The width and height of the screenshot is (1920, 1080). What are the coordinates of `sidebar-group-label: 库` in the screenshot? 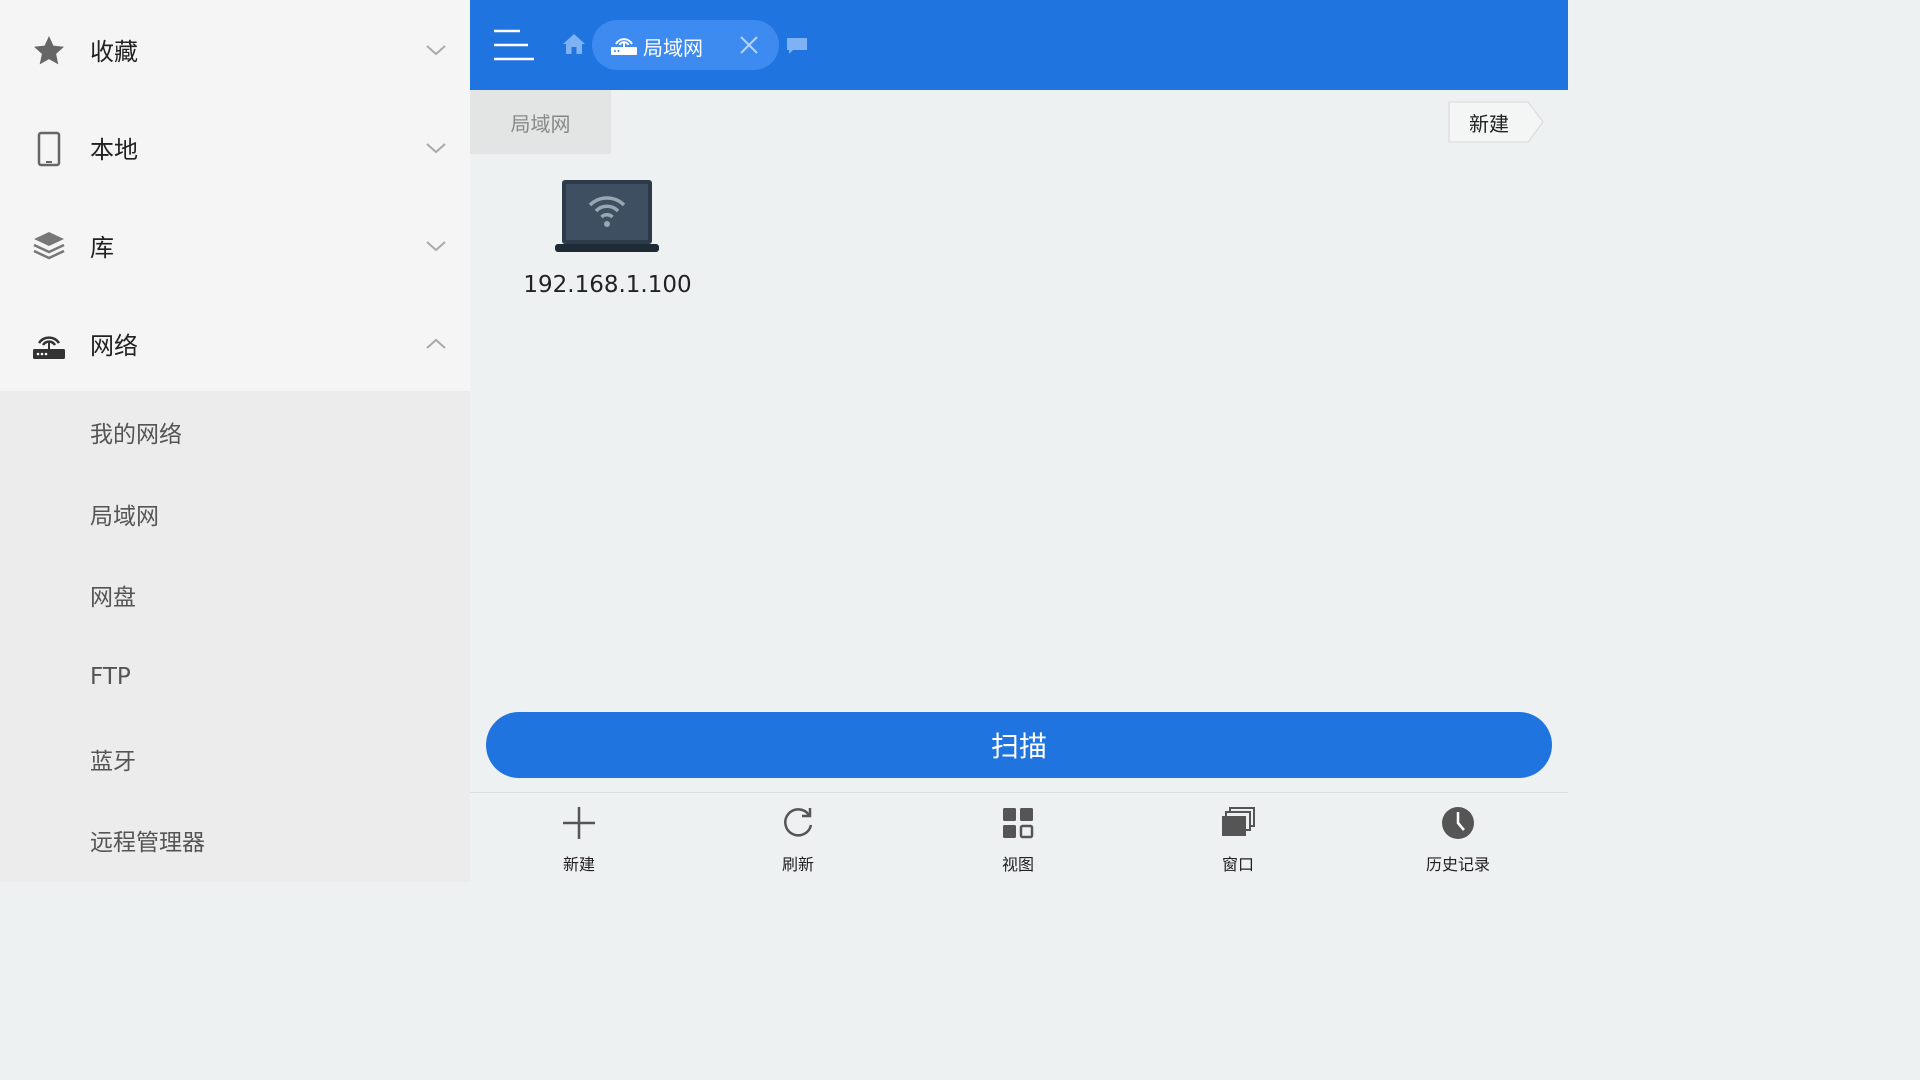 It's located at (102, 247).